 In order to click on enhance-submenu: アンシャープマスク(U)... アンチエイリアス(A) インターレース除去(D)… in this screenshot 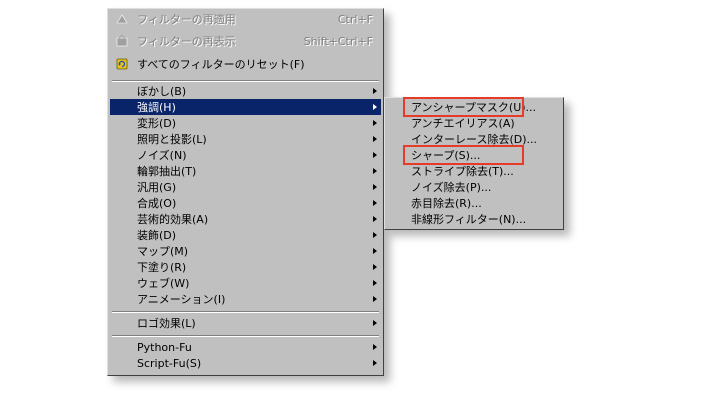, I will do `click(474, 163)`.